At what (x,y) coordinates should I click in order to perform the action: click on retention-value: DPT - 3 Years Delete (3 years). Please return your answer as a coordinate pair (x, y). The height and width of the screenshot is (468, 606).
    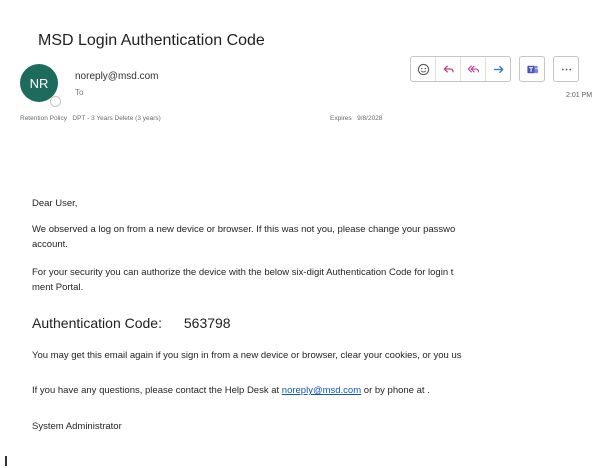
    Looking at the image, I should click on (116, 118).